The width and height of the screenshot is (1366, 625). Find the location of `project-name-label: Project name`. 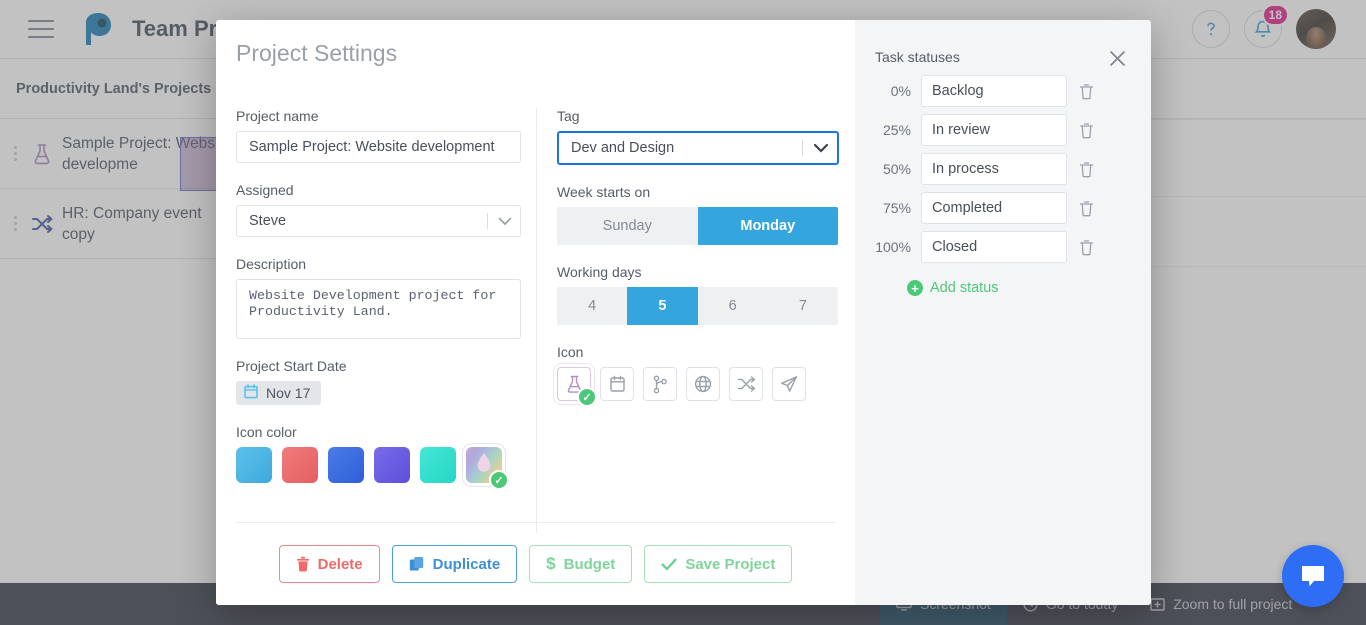

project-name-label: Project name is located at coordinates (277, 116).